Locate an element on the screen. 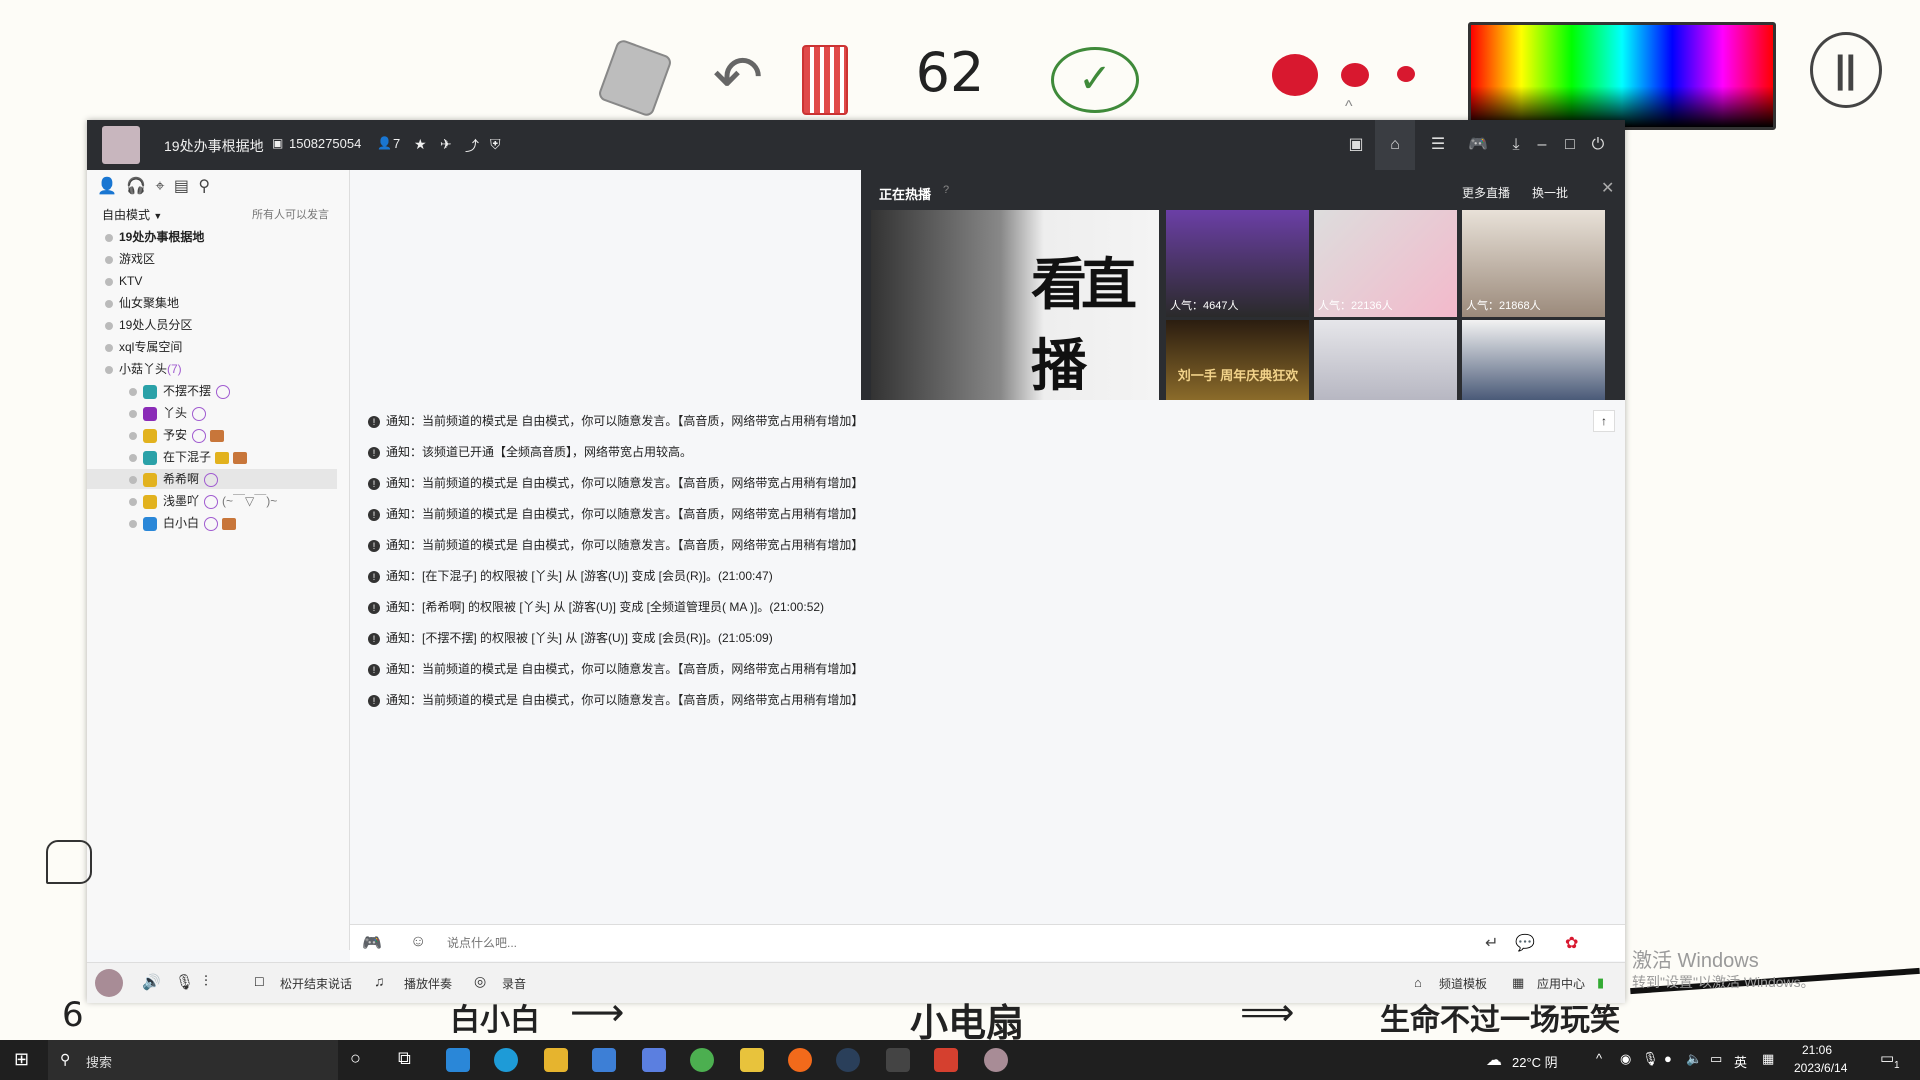 This screenshot has height=1080, width=1920. windows-start-icon: ⊞ is located at coordinates (21, 1059).